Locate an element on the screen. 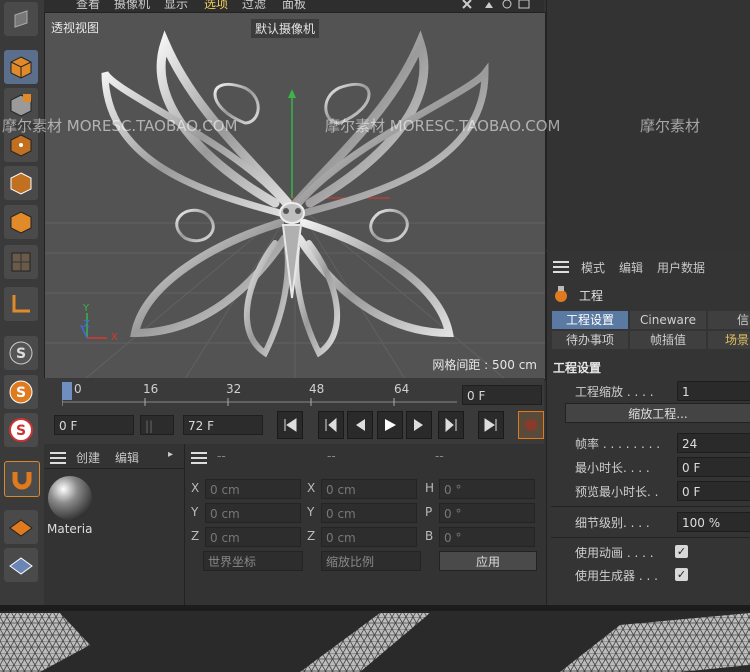  rotation-h-field: 0 ° is located at coordinates (487, 489).